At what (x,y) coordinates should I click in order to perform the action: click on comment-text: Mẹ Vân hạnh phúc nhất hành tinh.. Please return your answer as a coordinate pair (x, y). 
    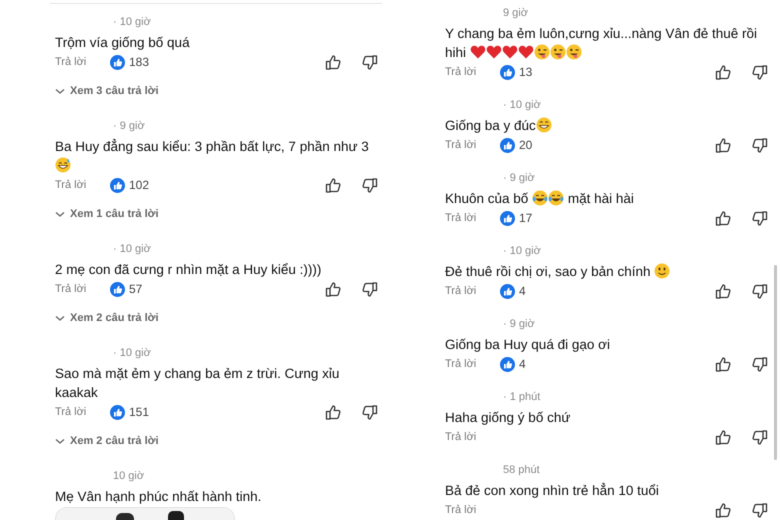
    Looking at the image, I should click on (158, 497).